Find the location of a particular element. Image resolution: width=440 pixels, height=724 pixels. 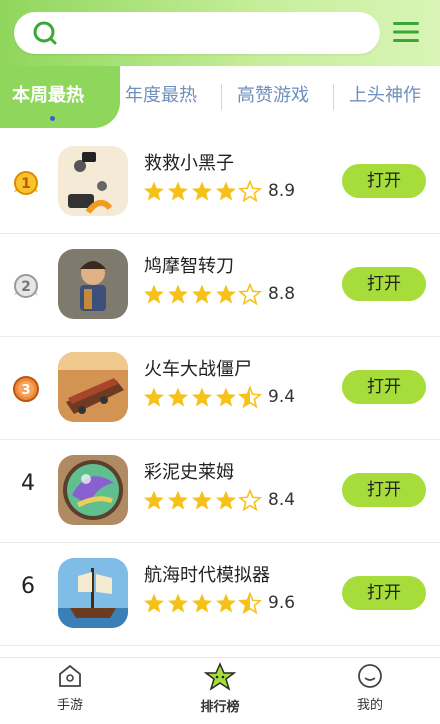

game-name: 航海时代模拟器 is located at coordinates (207, 575).